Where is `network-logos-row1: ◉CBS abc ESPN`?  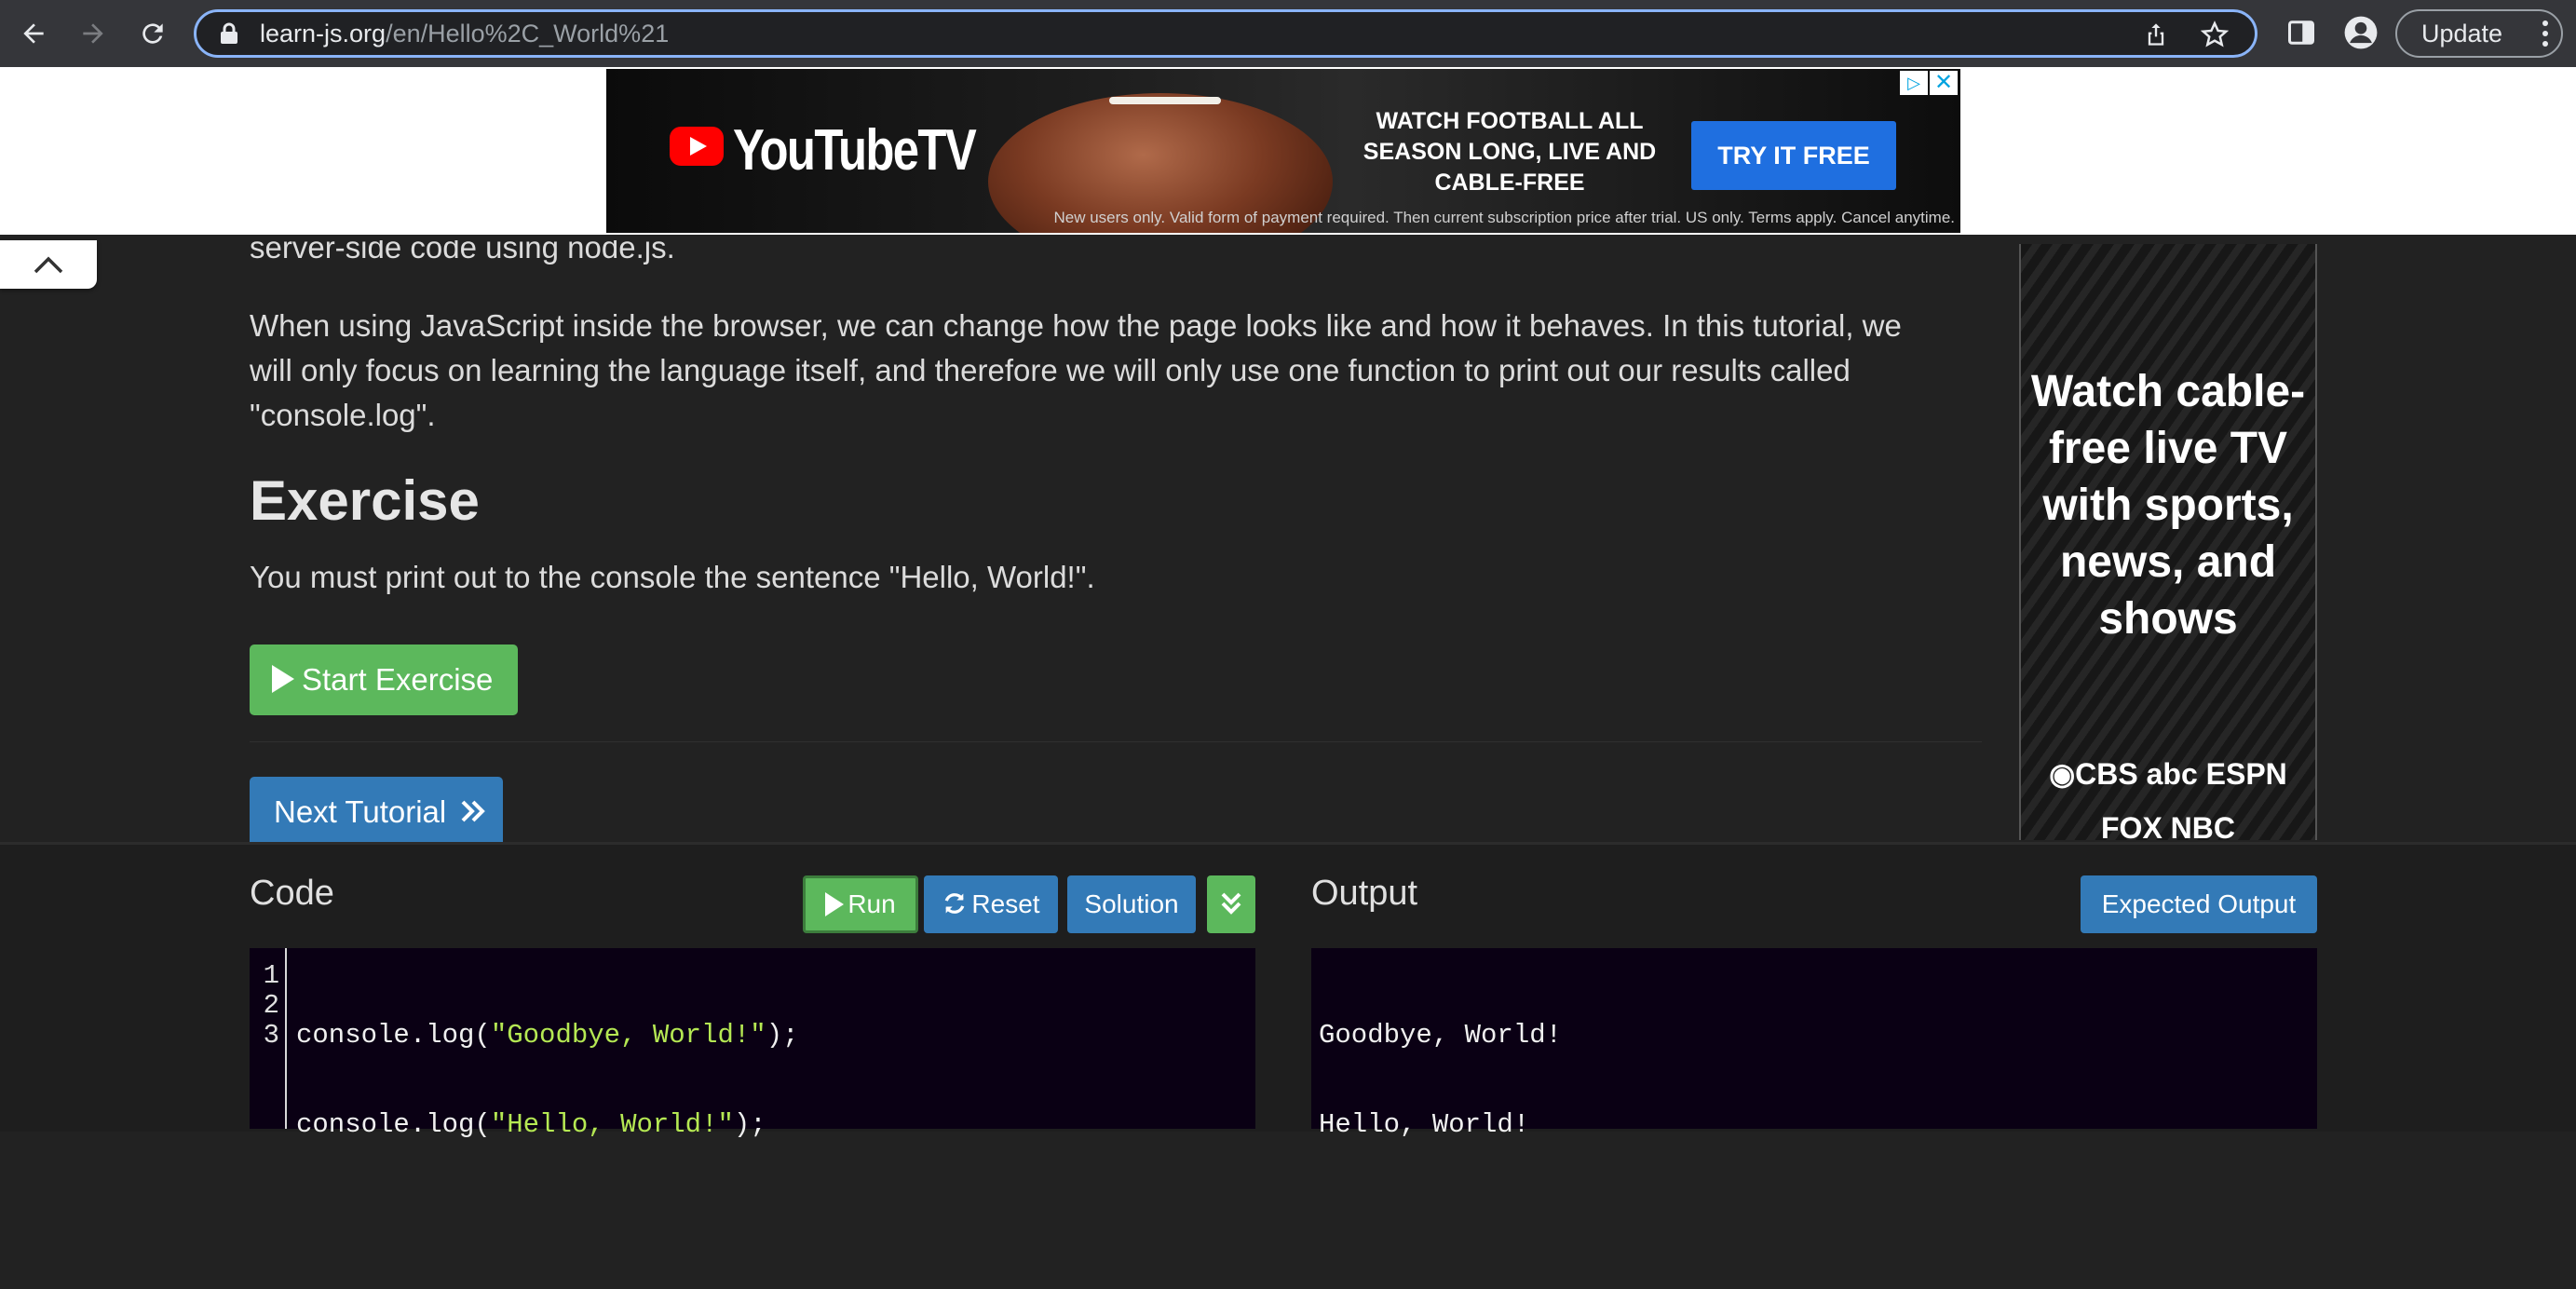 network-logos-row1: ◉CBS abc ESPN is located at coordinates (2168, 774).